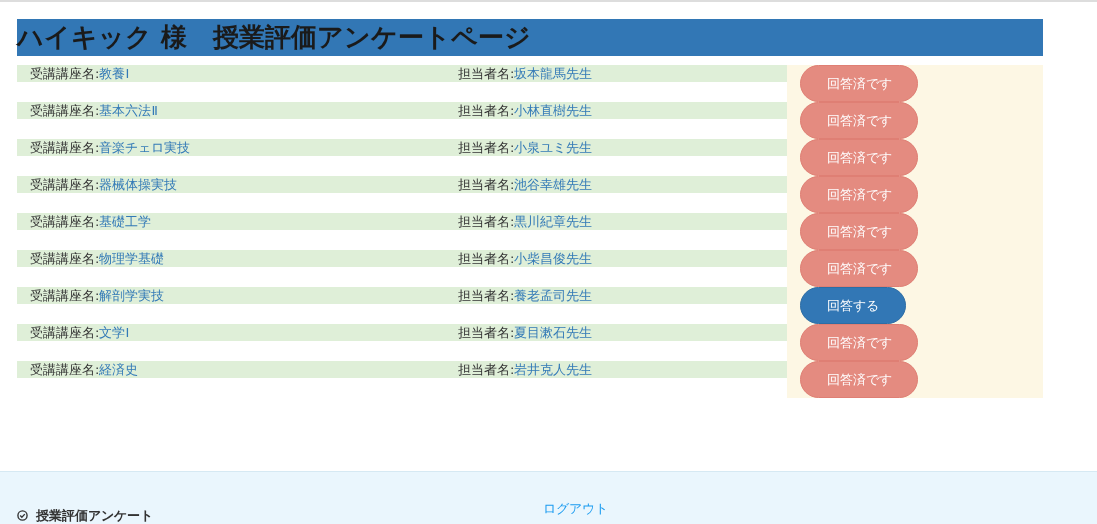  I want to click on course-name: 受講講座名:音楽チェロ実技, so click(110, 147).